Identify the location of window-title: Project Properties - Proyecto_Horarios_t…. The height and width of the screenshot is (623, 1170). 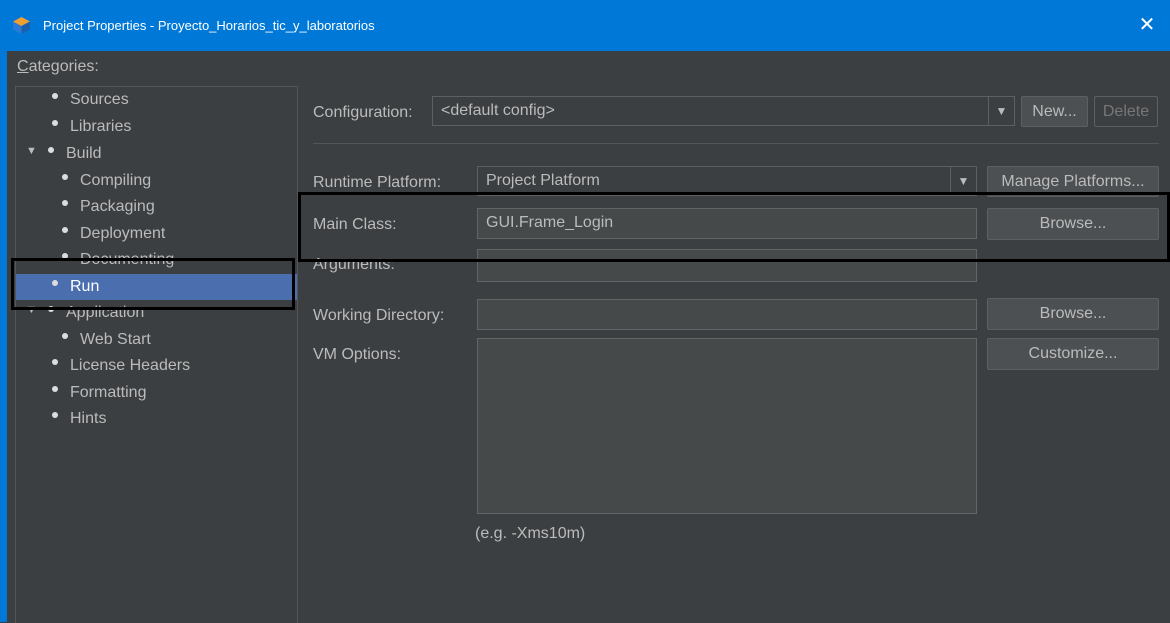
(209, 25).